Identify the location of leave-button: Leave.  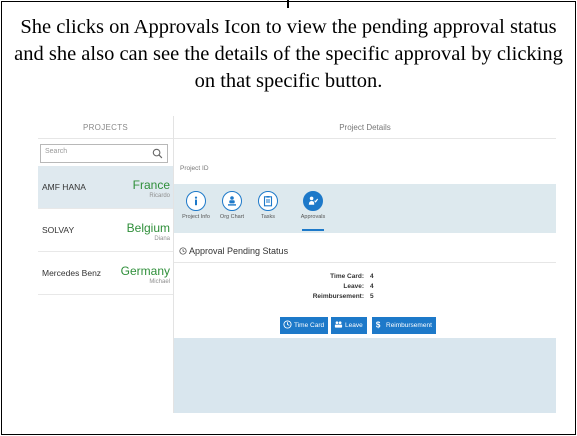
(349, 325).